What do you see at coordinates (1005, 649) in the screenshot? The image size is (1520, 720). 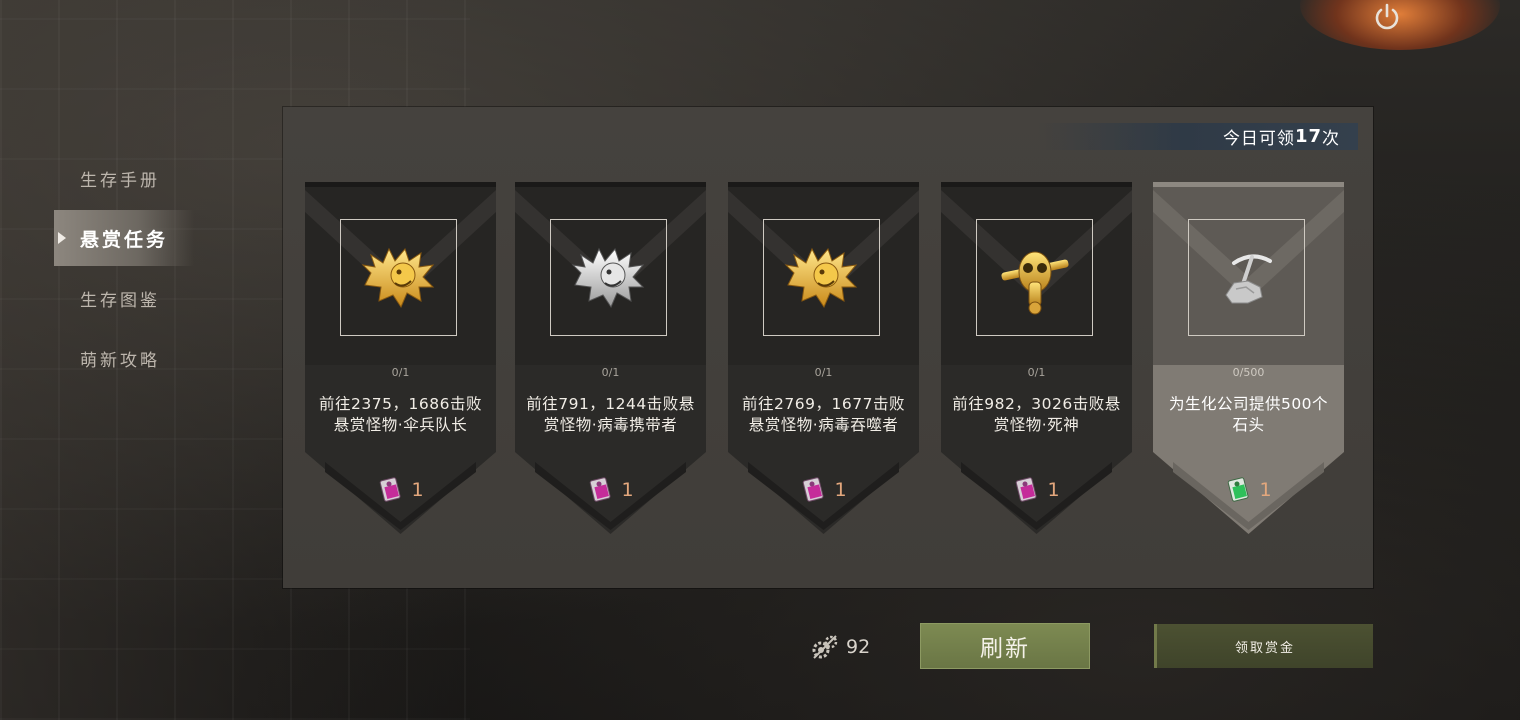 I see `refresh-button-label: 刷新` at bounding box center [1005, 649].